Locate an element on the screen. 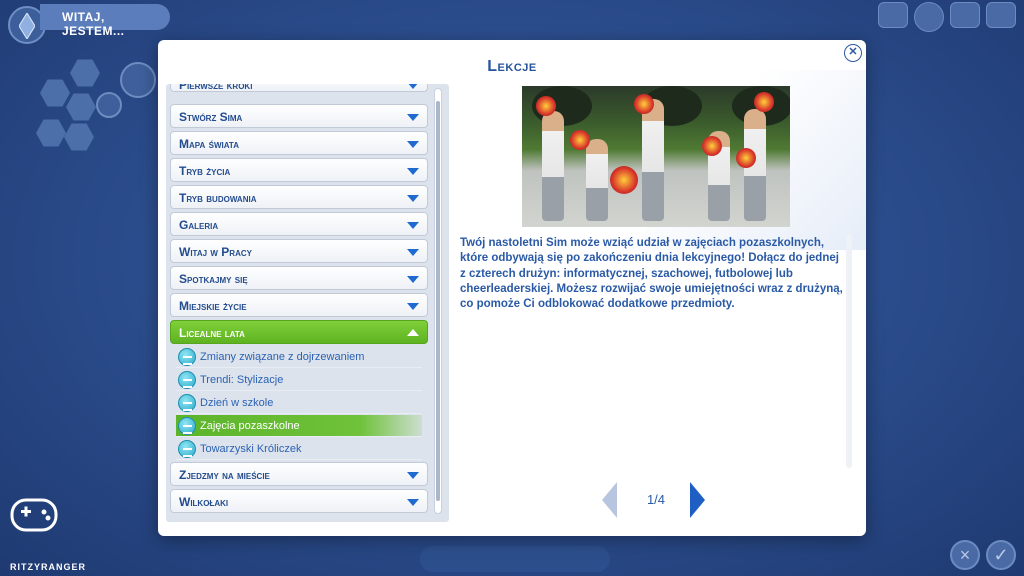  scrollbar-thumb is located at coordinates (438, 301).